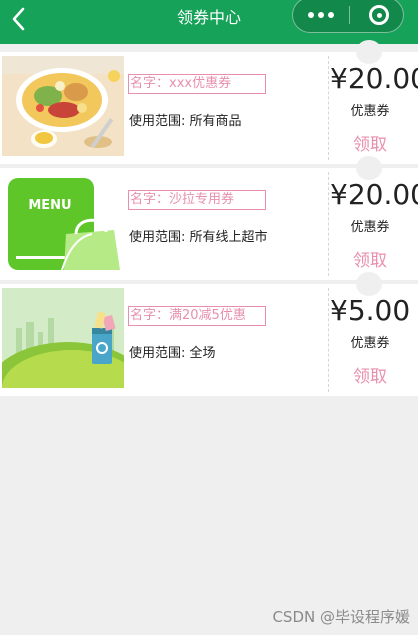  I want to click on green-hill-recycling-bins-illustration, so click(63, 338).